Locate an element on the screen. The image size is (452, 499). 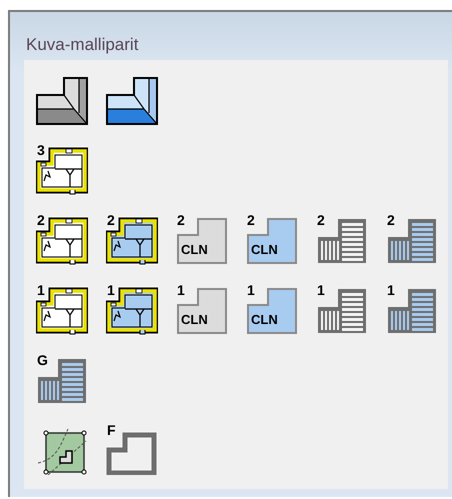
site-plan-icon is located at coordinates (62, 451).